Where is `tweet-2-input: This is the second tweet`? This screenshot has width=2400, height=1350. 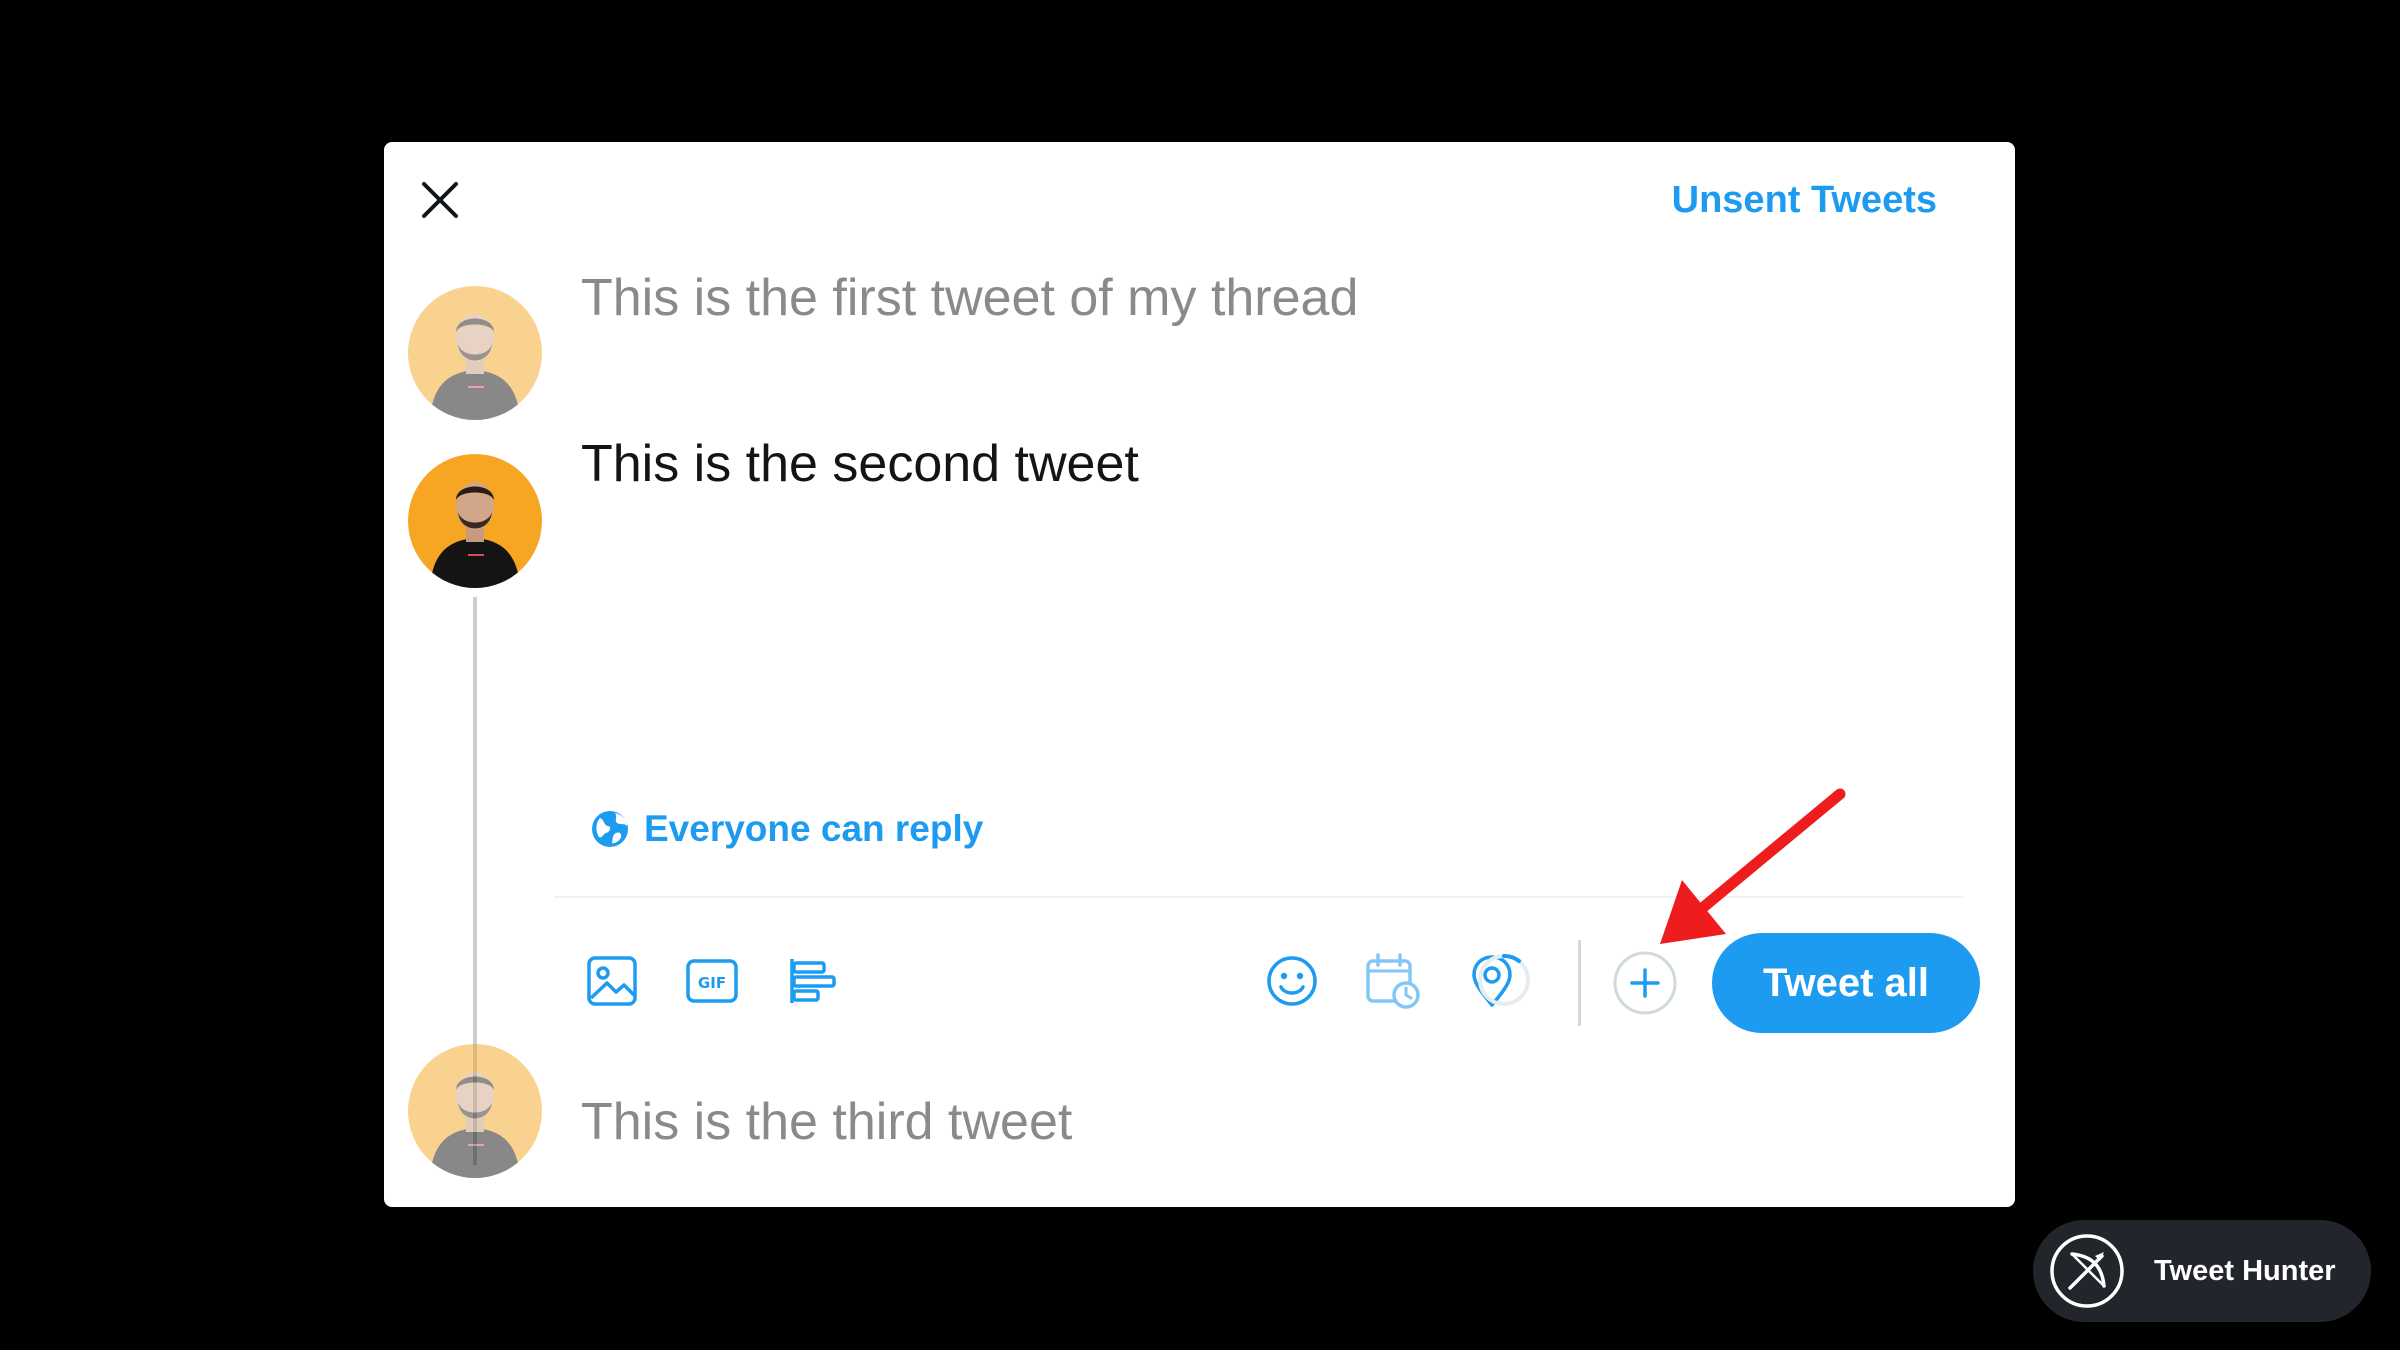
tweet-2-input: This is the second tweet is located at coordinates (860, 464).